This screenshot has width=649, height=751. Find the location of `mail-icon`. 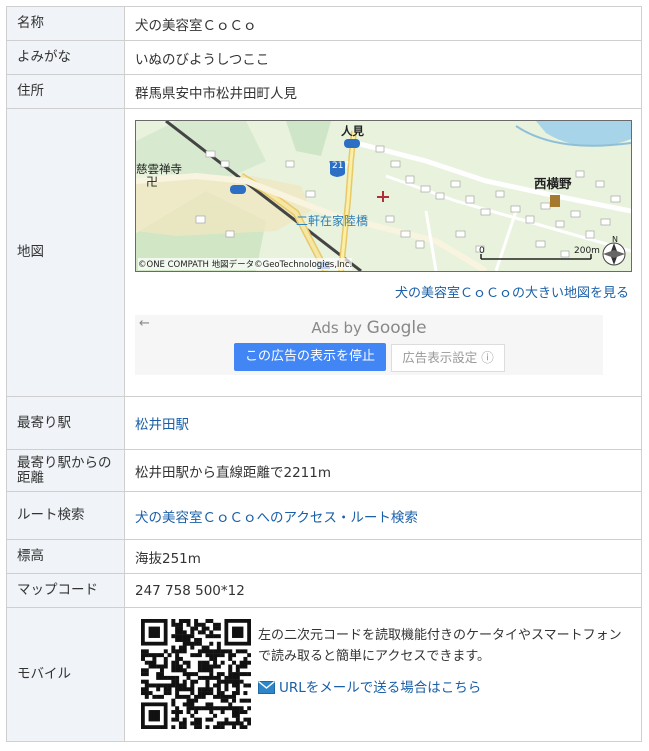

mail-icon is located at coordinates (266, 687).